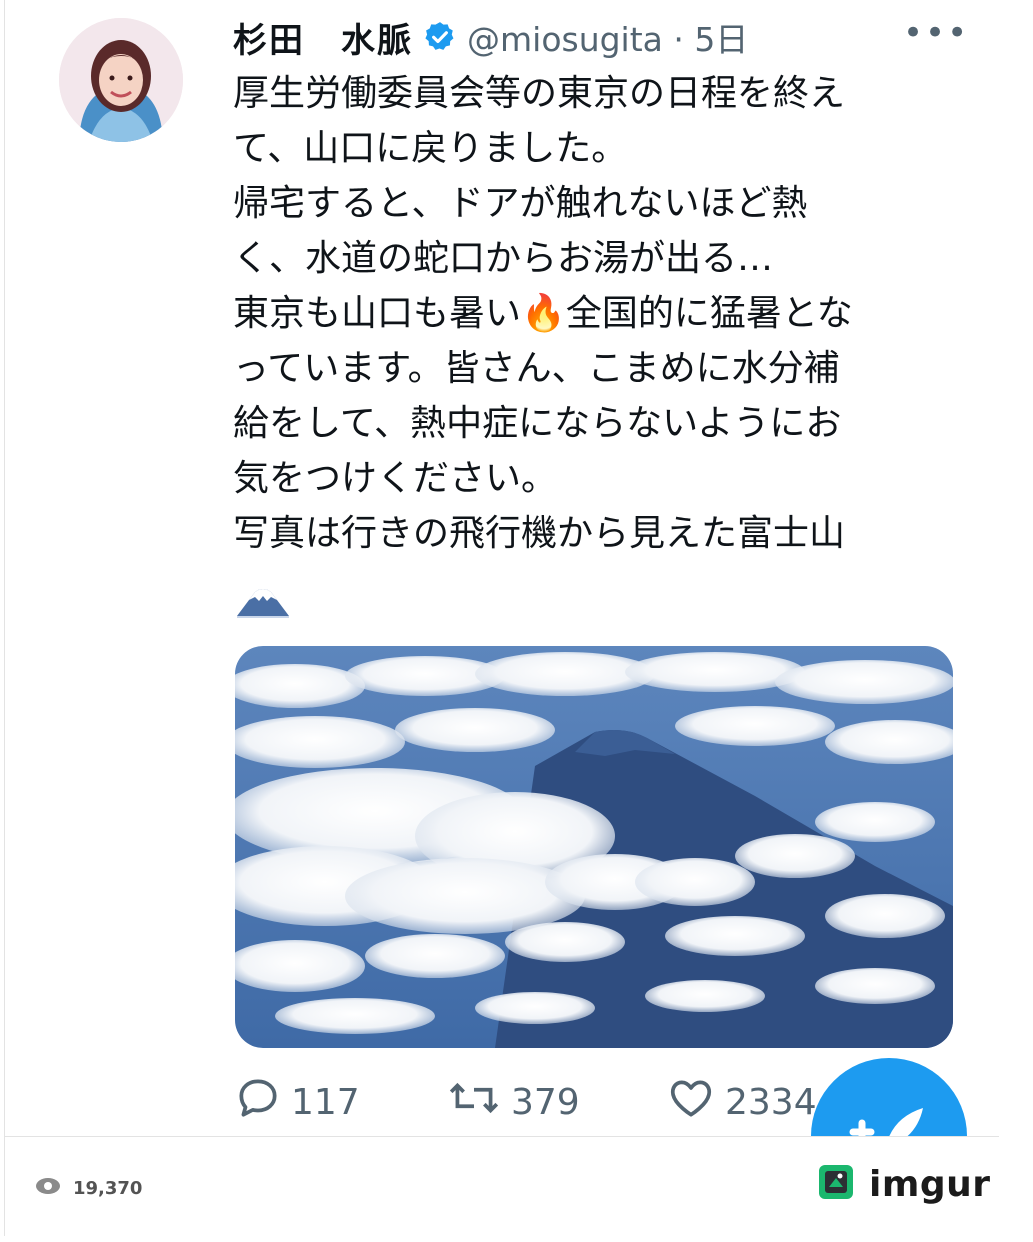  I want to click on imgur-logo: imgur, so click(904, 1184).